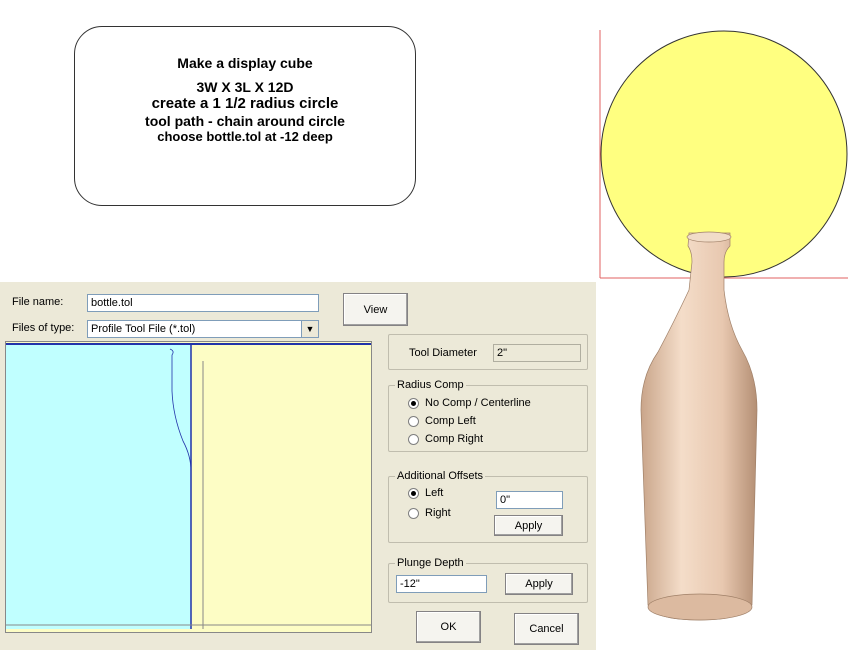  Describe the element at coordinates (245, 104) in the screenshot. I see `instruction-line: create a 1 1/2 radius circle` at that location.